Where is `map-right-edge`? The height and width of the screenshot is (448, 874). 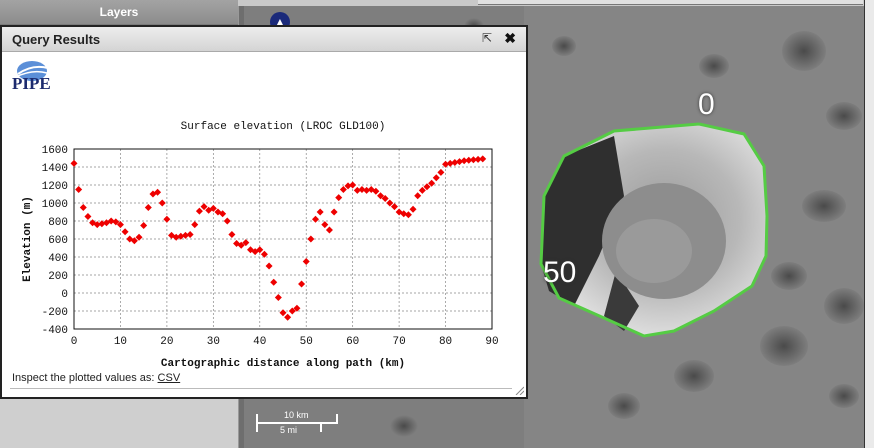
map-right-edge is located at coordinates (869, 224).